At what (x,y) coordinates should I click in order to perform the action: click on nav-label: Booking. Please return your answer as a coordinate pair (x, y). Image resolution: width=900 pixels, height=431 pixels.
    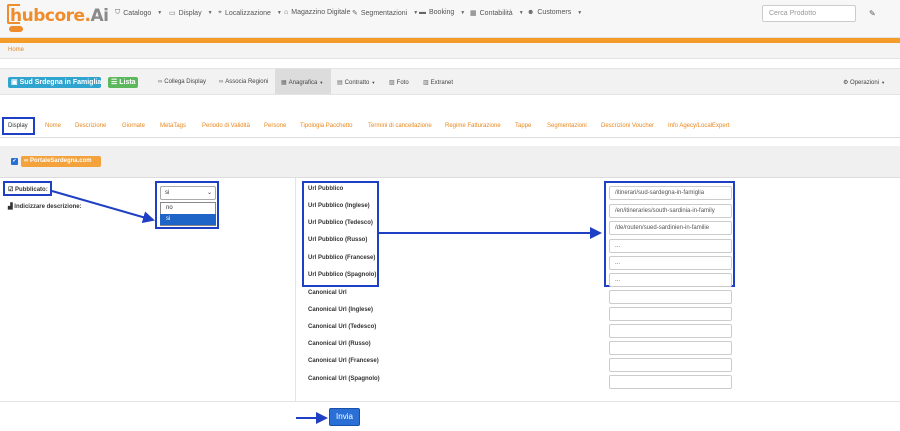
    Looking at the image, I should click on (442, 12).